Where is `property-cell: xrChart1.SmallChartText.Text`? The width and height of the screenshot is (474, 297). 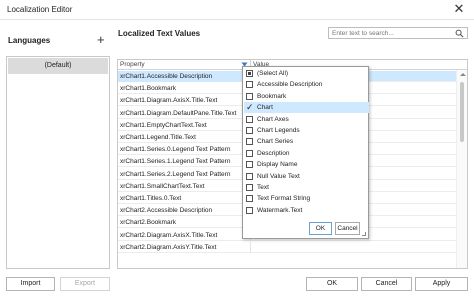
property-cell: xrChart1.SmallChartText.Text is located at coordinates (184, 186).